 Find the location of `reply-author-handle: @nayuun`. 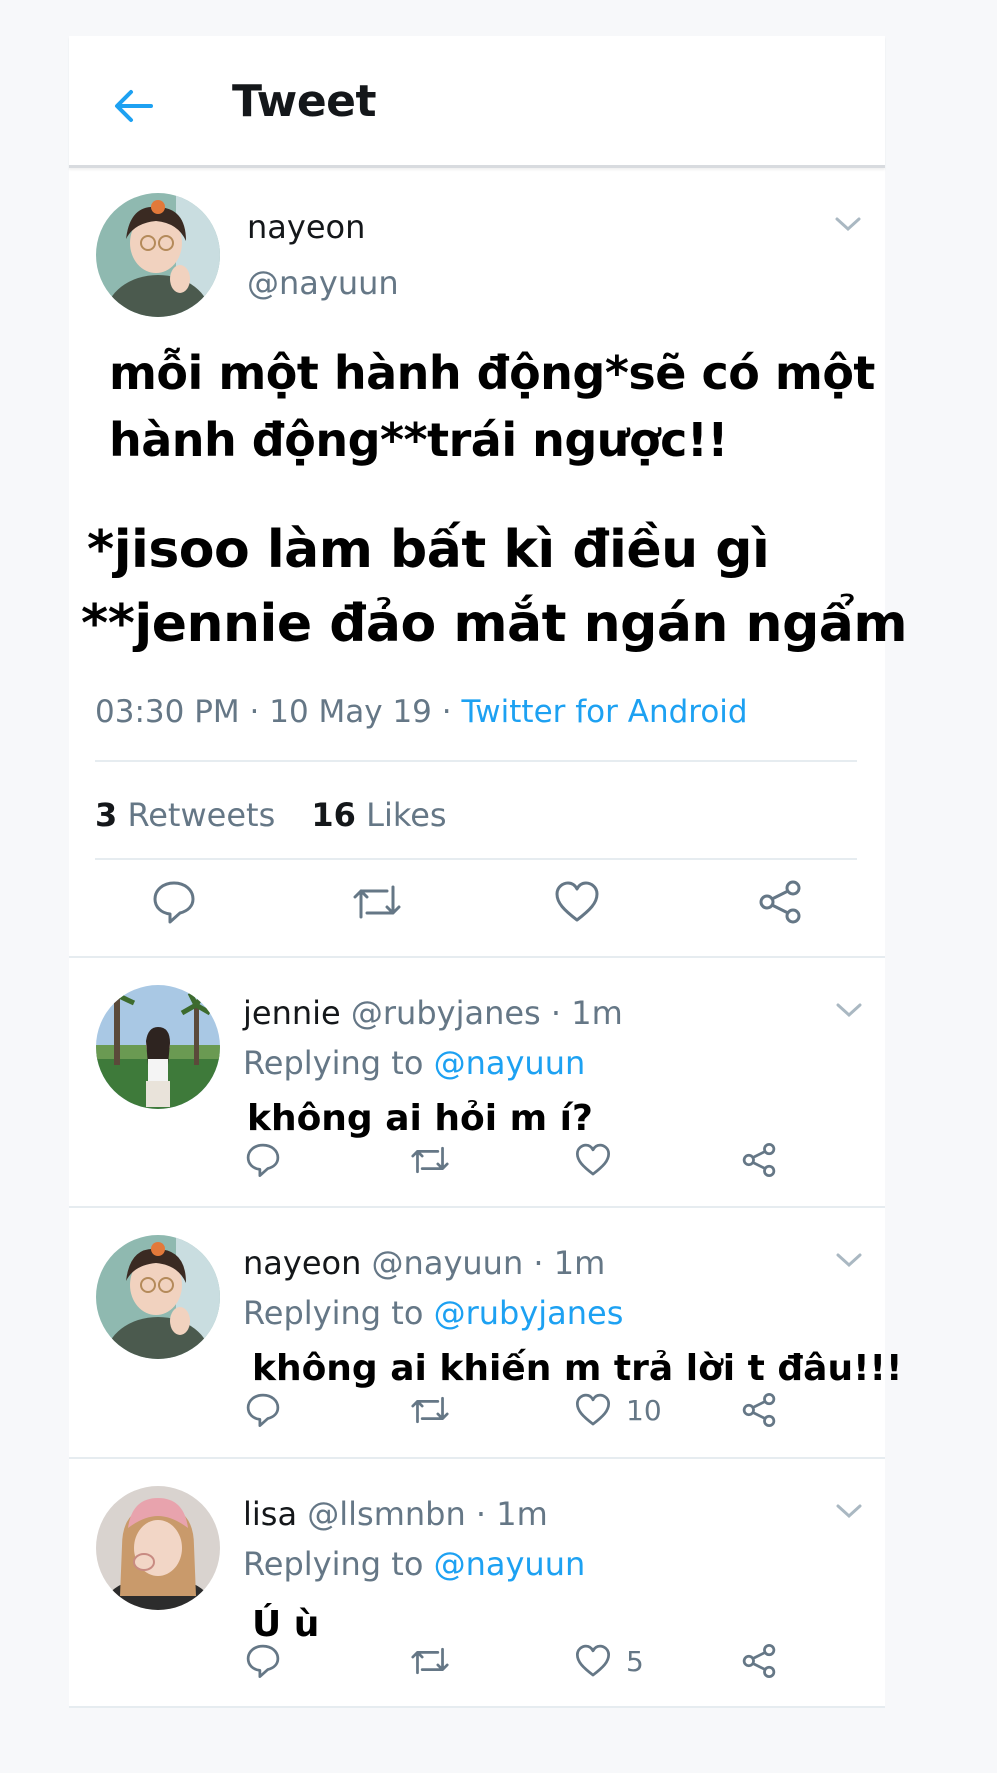

reply-author-handle: @nayuun is located at coordinates (448, 1263).